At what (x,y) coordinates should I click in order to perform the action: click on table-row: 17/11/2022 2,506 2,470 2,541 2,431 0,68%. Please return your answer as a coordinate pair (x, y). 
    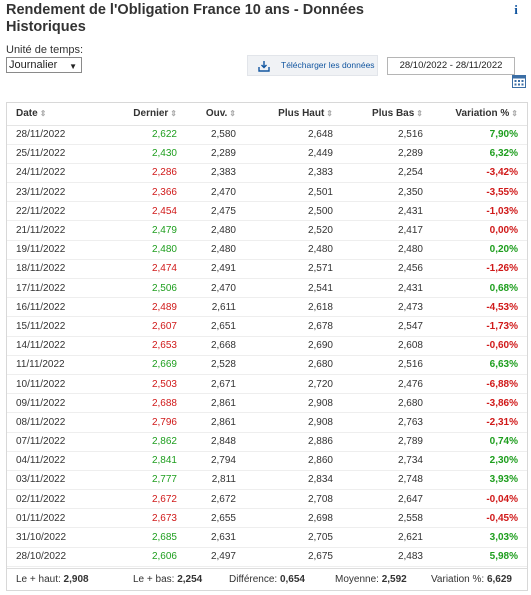
    Looking at the image, I should click on (267, 288).